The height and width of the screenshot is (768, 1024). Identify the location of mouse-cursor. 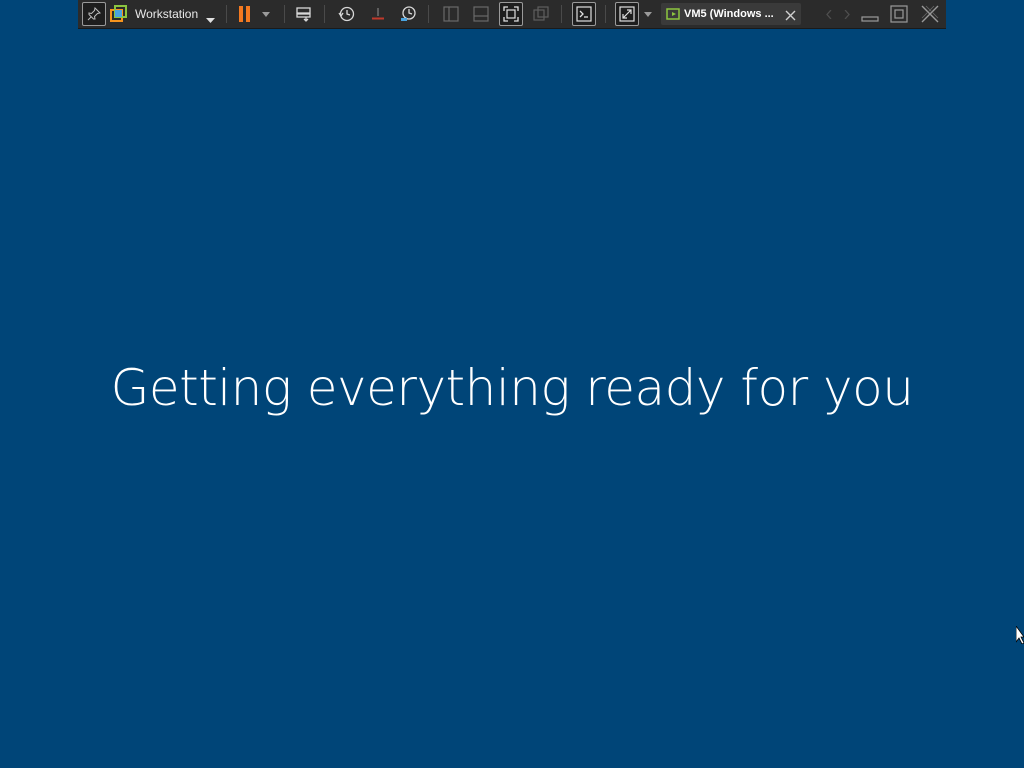
(1019, 634).